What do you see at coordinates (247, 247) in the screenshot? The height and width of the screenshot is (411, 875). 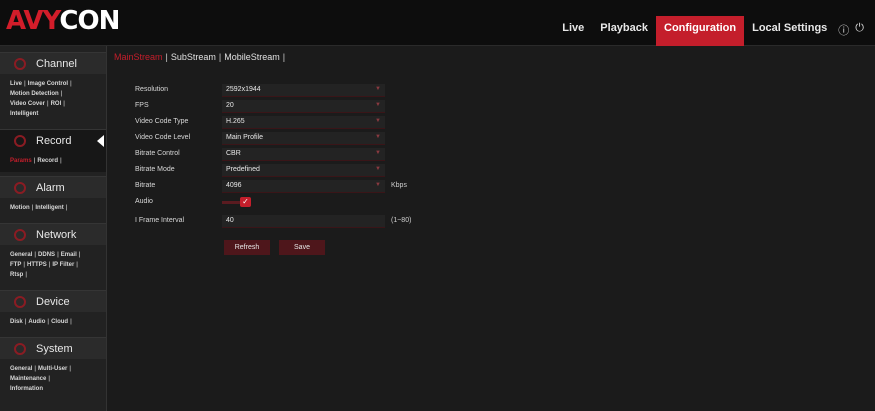 I see `refresh-button: Refresh` at bounding box center [247, 247].